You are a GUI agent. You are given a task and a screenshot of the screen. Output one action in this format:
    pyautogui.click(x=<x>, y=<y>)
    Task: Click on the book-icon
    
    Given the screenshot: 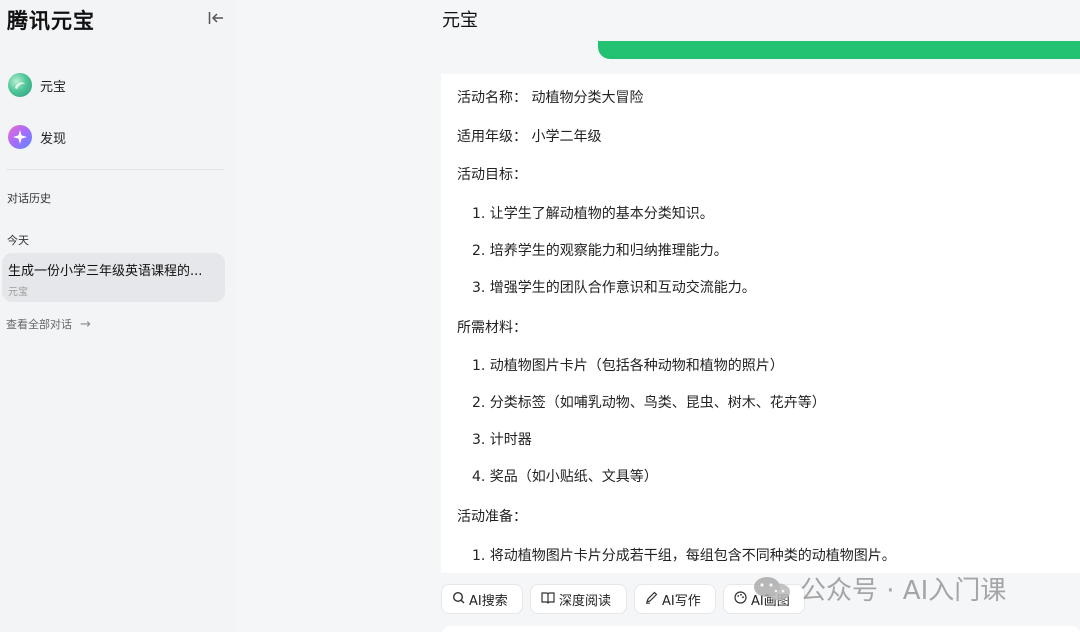 What is the action you would take?
    pyautogui.click(x=548, y=599)
    